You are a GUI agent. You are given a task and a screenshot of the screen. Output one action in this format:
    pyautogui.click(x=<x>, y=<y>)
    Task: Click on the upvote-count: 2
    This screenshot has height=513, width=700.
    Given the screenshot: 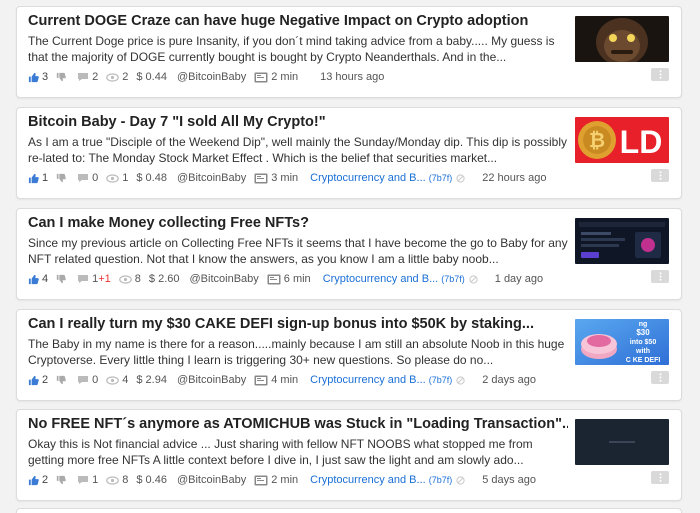 What is the action you would take?
    pyautogui.click(x=45, y=380)
    